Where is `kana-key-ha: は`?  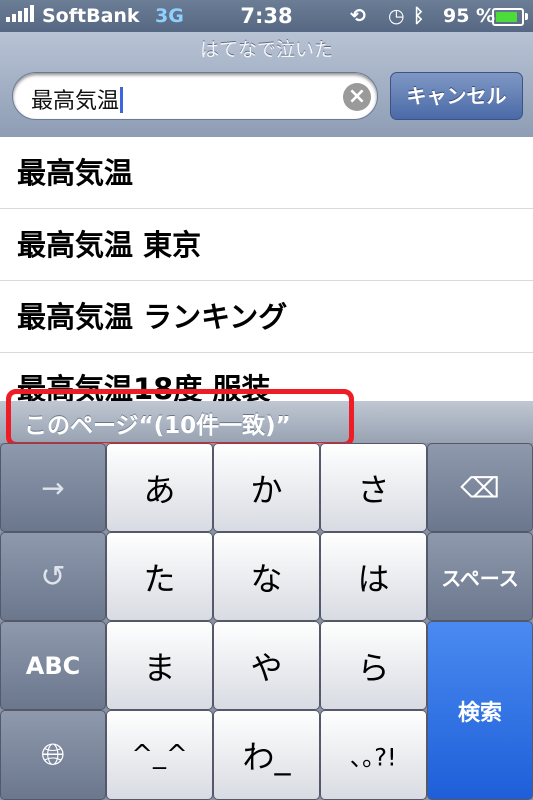 kana-key-ha: は is located at coordinates (373, 576).